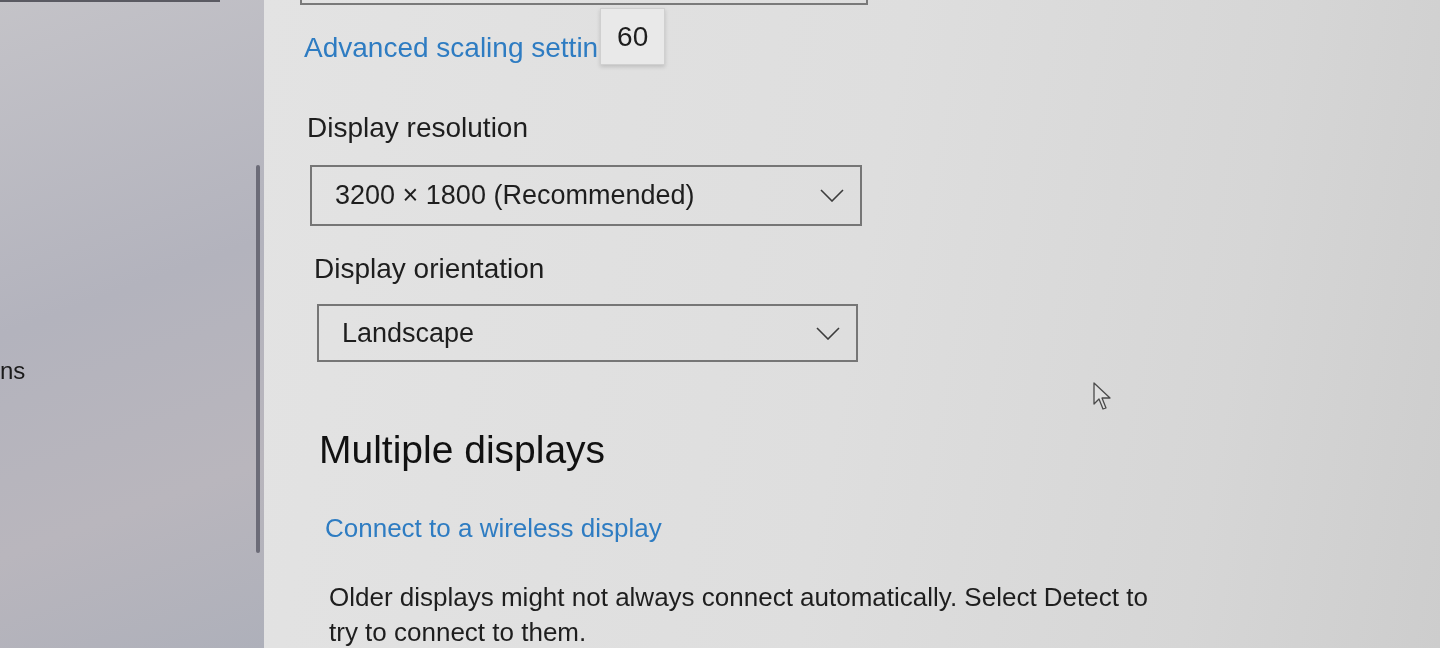 The width and height of the screenshot is (1440, 648). I want to click on scroll-bar, so click(258, 359).